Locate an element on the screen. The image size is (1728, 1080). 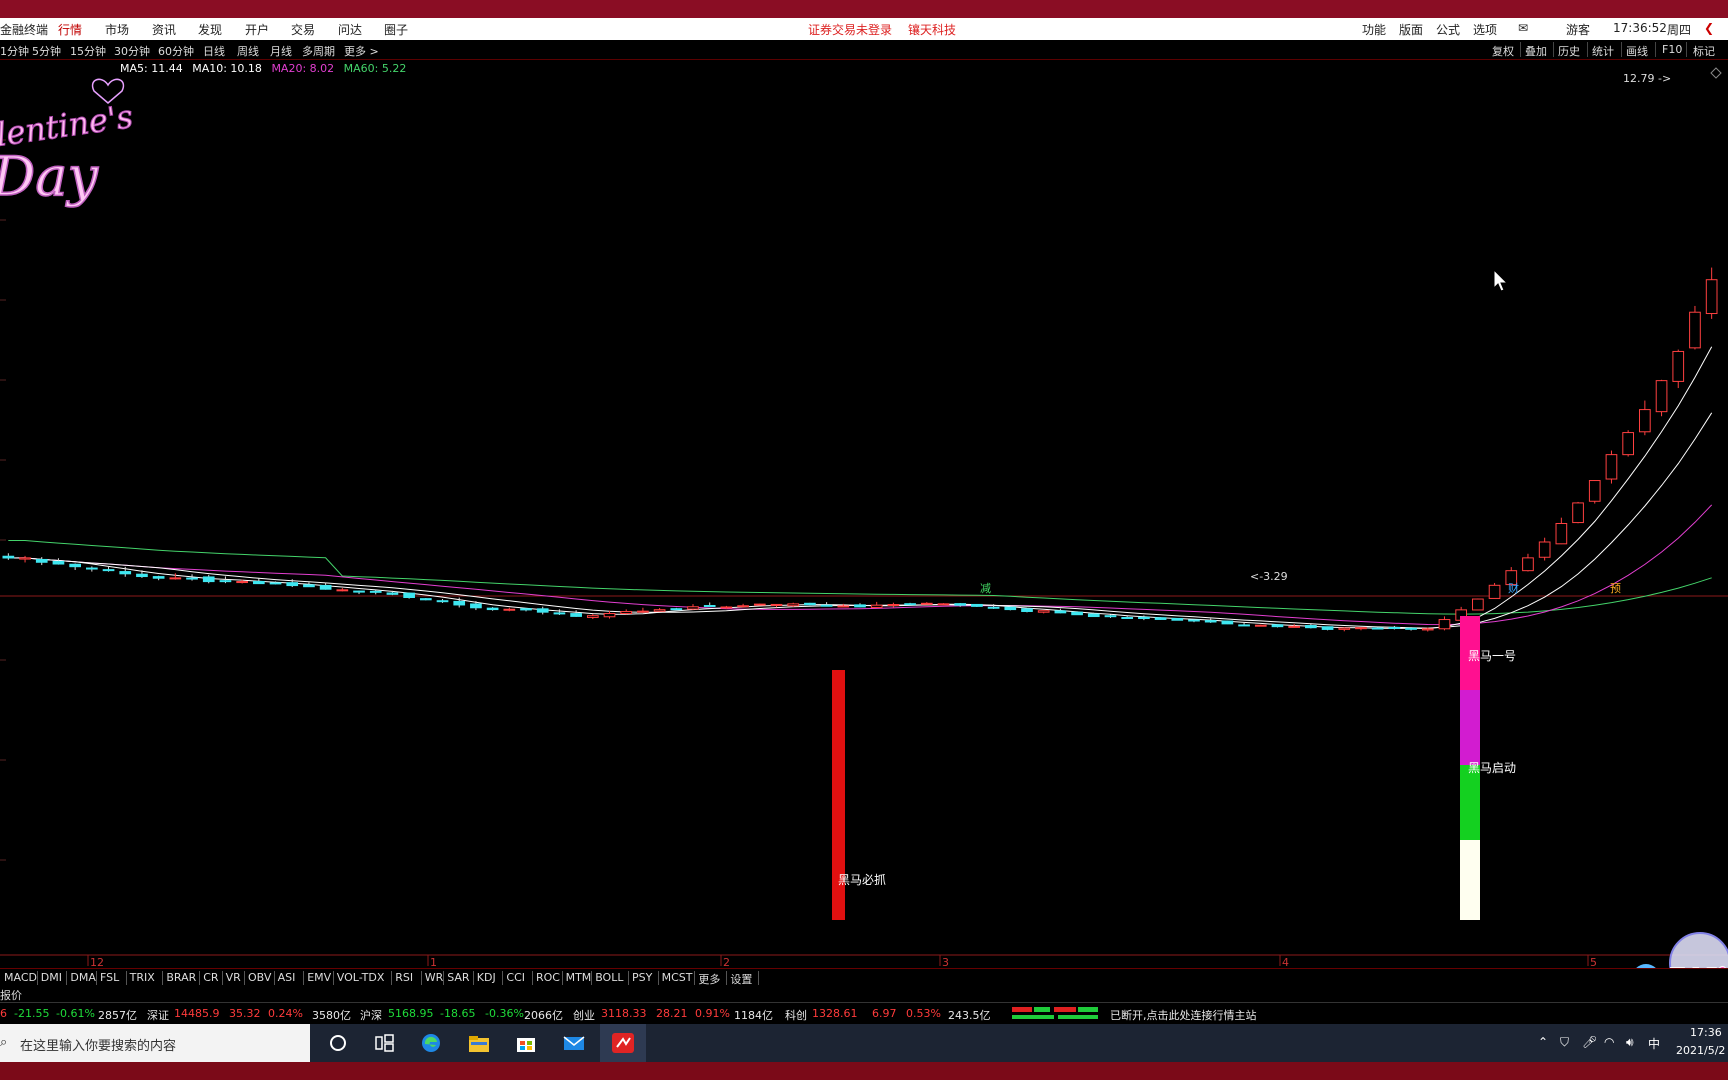
indicator-tab-psy: PSY is located at coordinates (642, 977).